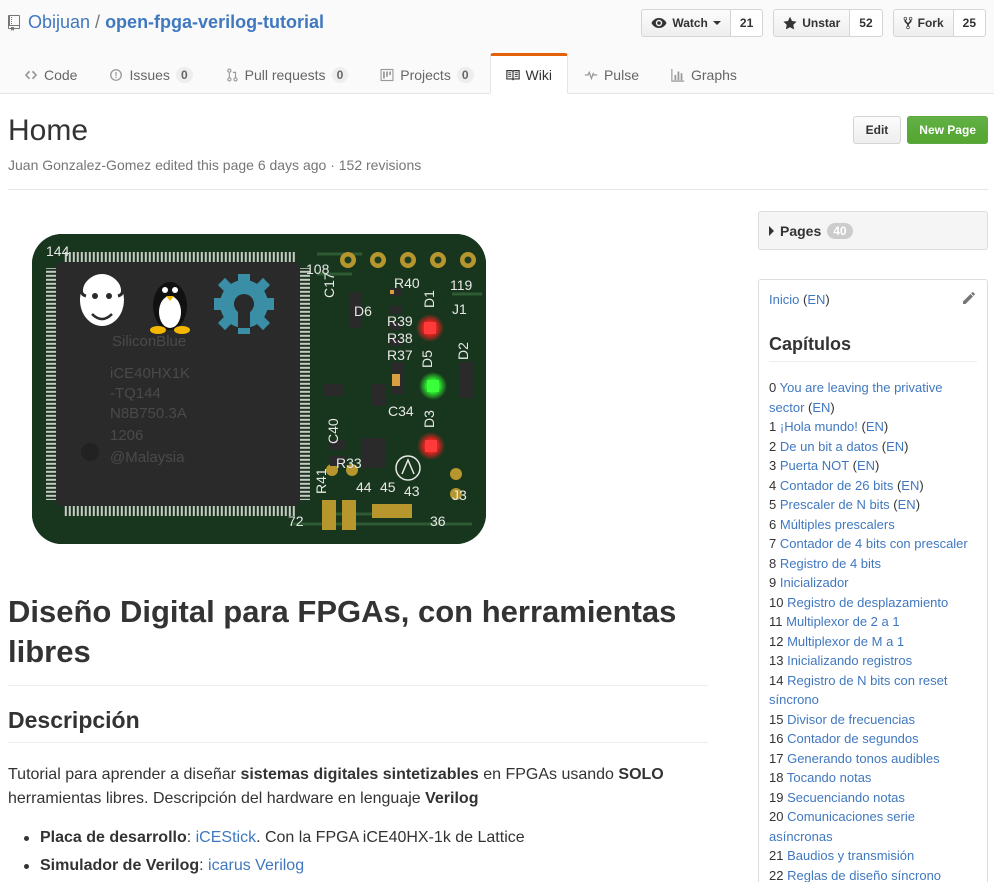 Image resolution: width=994 pixels, height=882 pixels. Describe the element at coordinates (776, 621) in the screenshot. I see `chapter-number: 11` at that location.